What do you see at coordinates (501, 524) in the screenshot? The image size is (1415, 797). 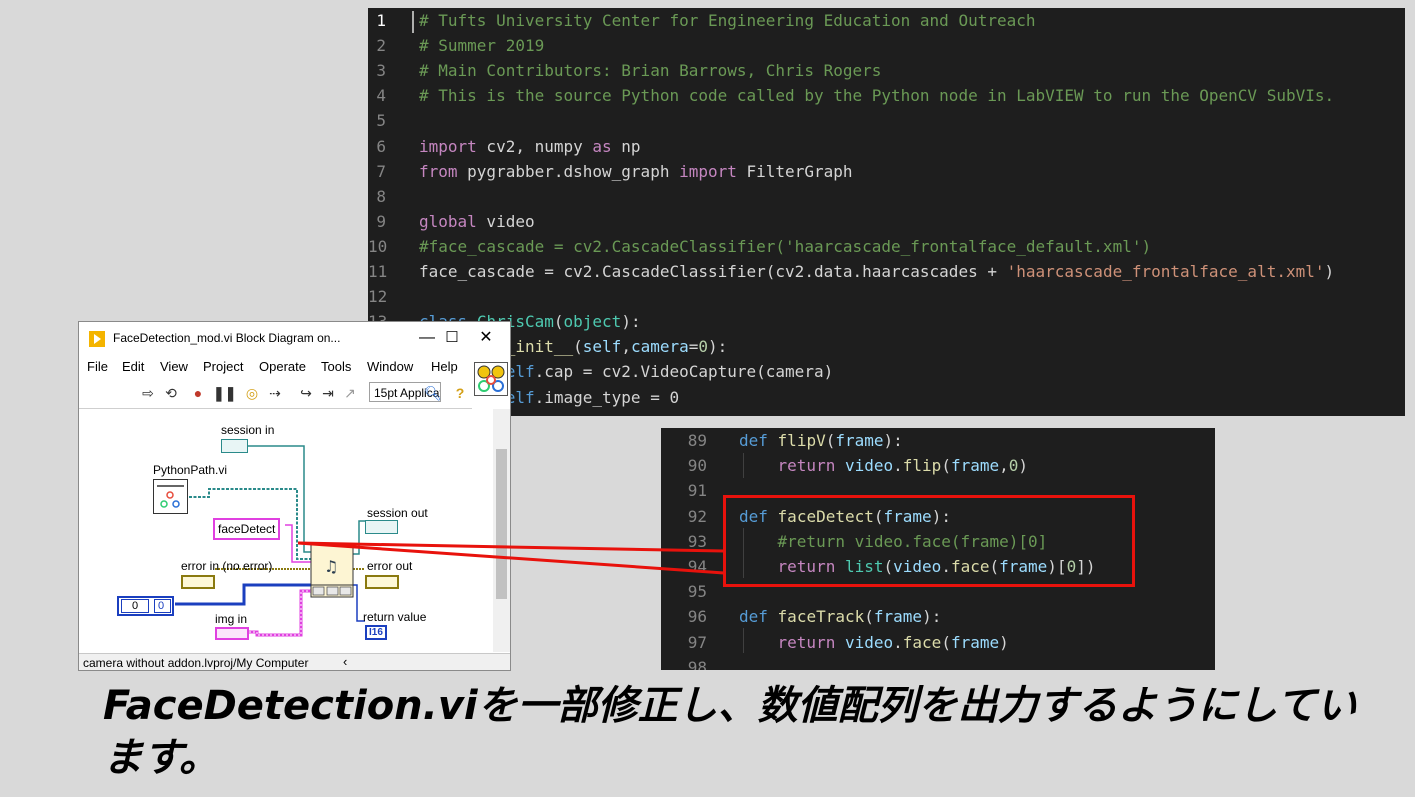 I see `scrollbar-thumb` at bounding box center [501, 524].